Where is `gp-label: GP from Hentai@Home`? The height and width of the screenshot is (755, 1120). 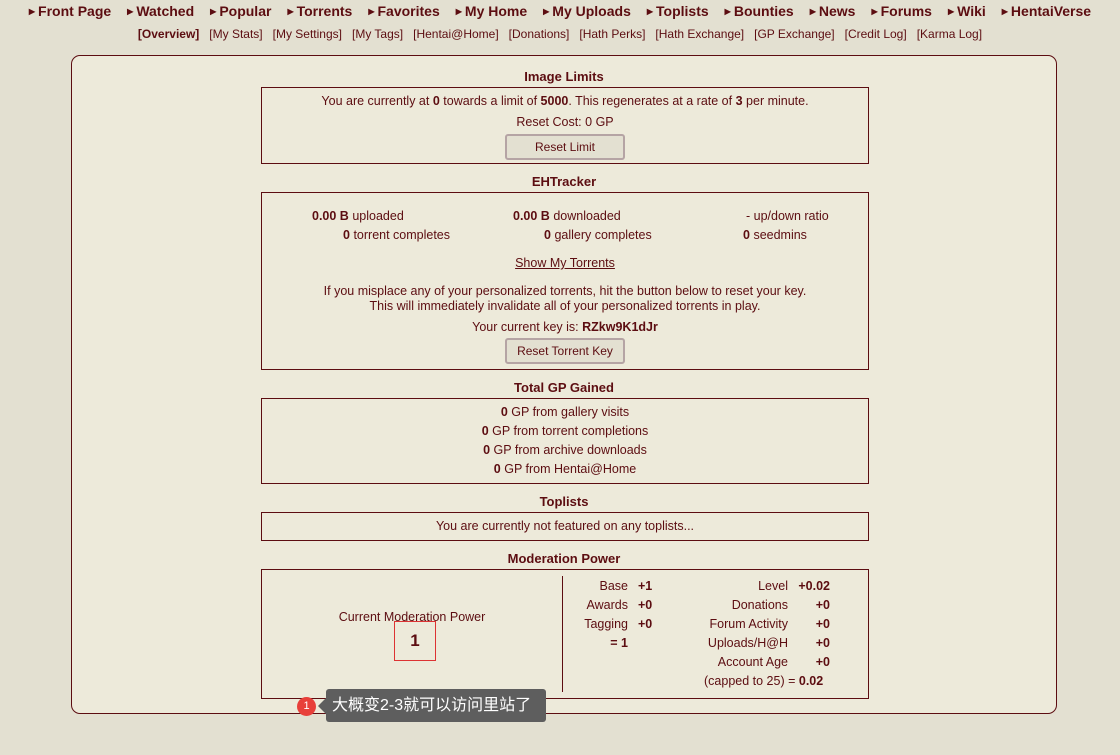 gp-label: GP from Hentai@Home is located at coordinates (570, 469).